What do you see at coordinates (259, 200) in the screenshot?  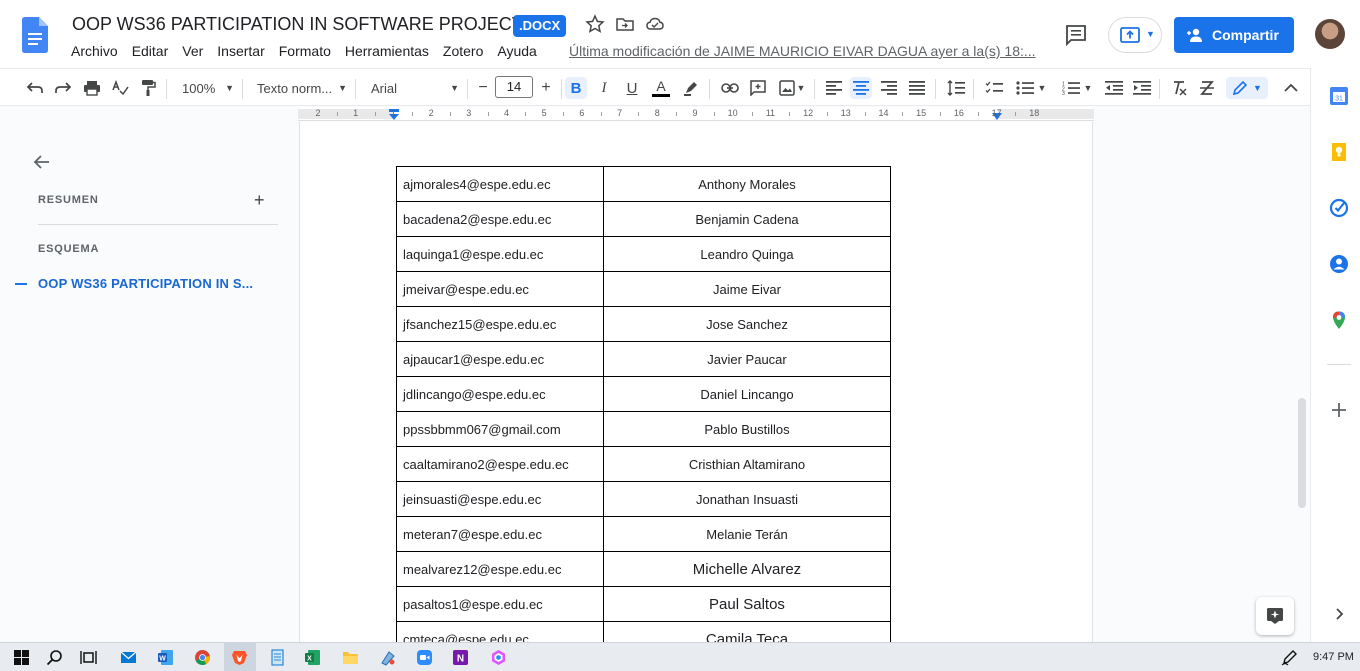 I see `add-summary-icon: +` at bounding box center [259, 200].